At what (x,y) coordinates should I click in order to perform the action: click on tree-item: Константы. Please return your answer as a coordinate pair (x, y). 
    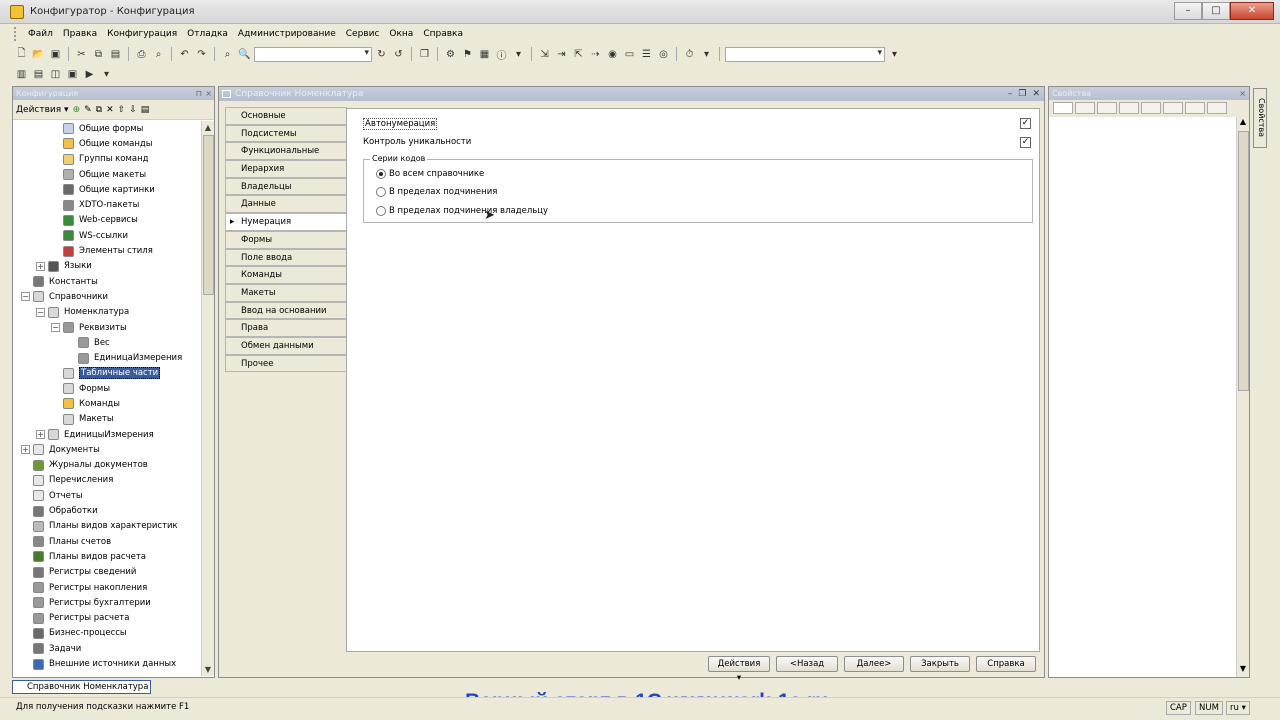
    Looking at the image, I should click on (107, 281).